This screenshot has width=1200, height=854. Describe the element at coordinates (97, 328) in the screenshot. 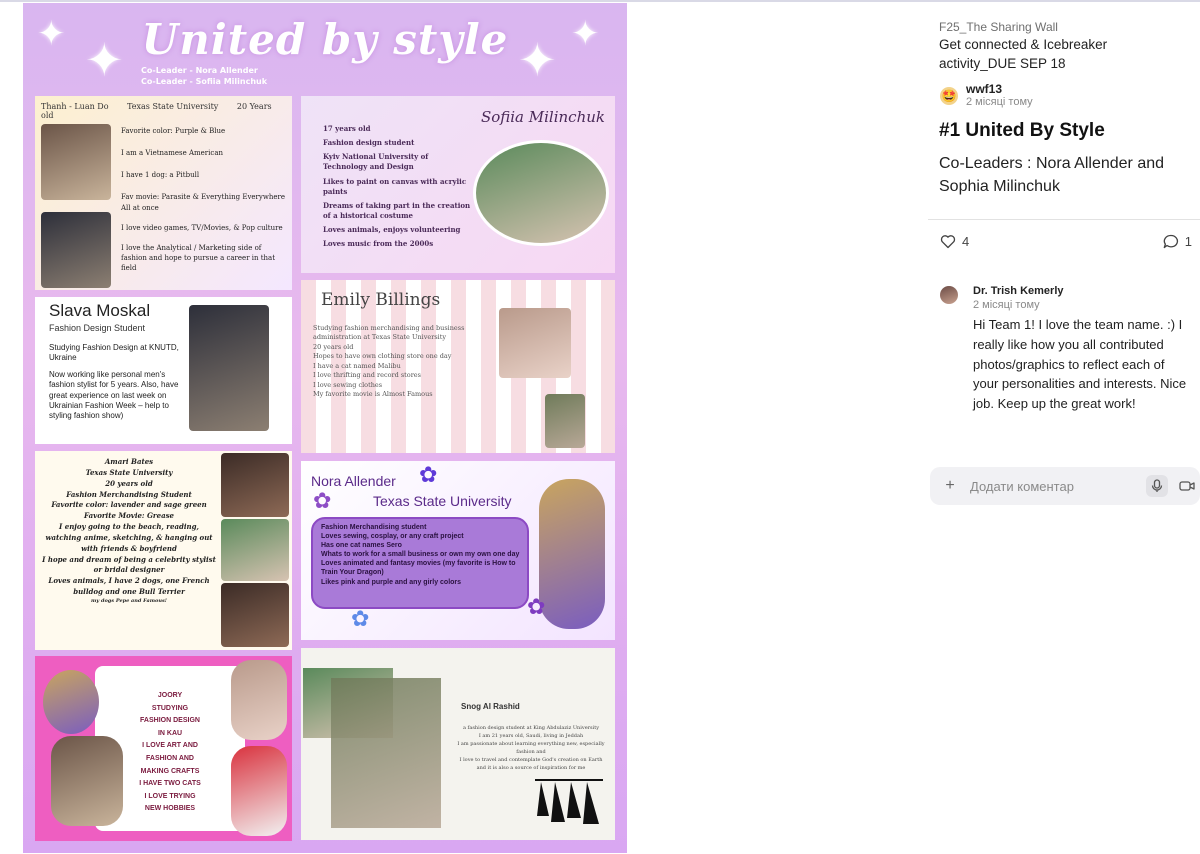

I see `member-subtitle: Fashion Design Student` at that location.